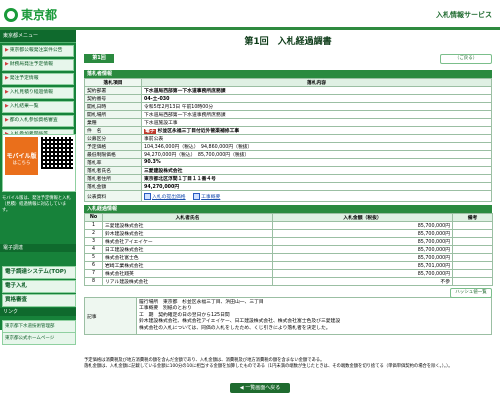  What do you see at coordinates (113, 106) in the screenshot?
I see `row-label: 開札日時` at bounding box center [113, 106].